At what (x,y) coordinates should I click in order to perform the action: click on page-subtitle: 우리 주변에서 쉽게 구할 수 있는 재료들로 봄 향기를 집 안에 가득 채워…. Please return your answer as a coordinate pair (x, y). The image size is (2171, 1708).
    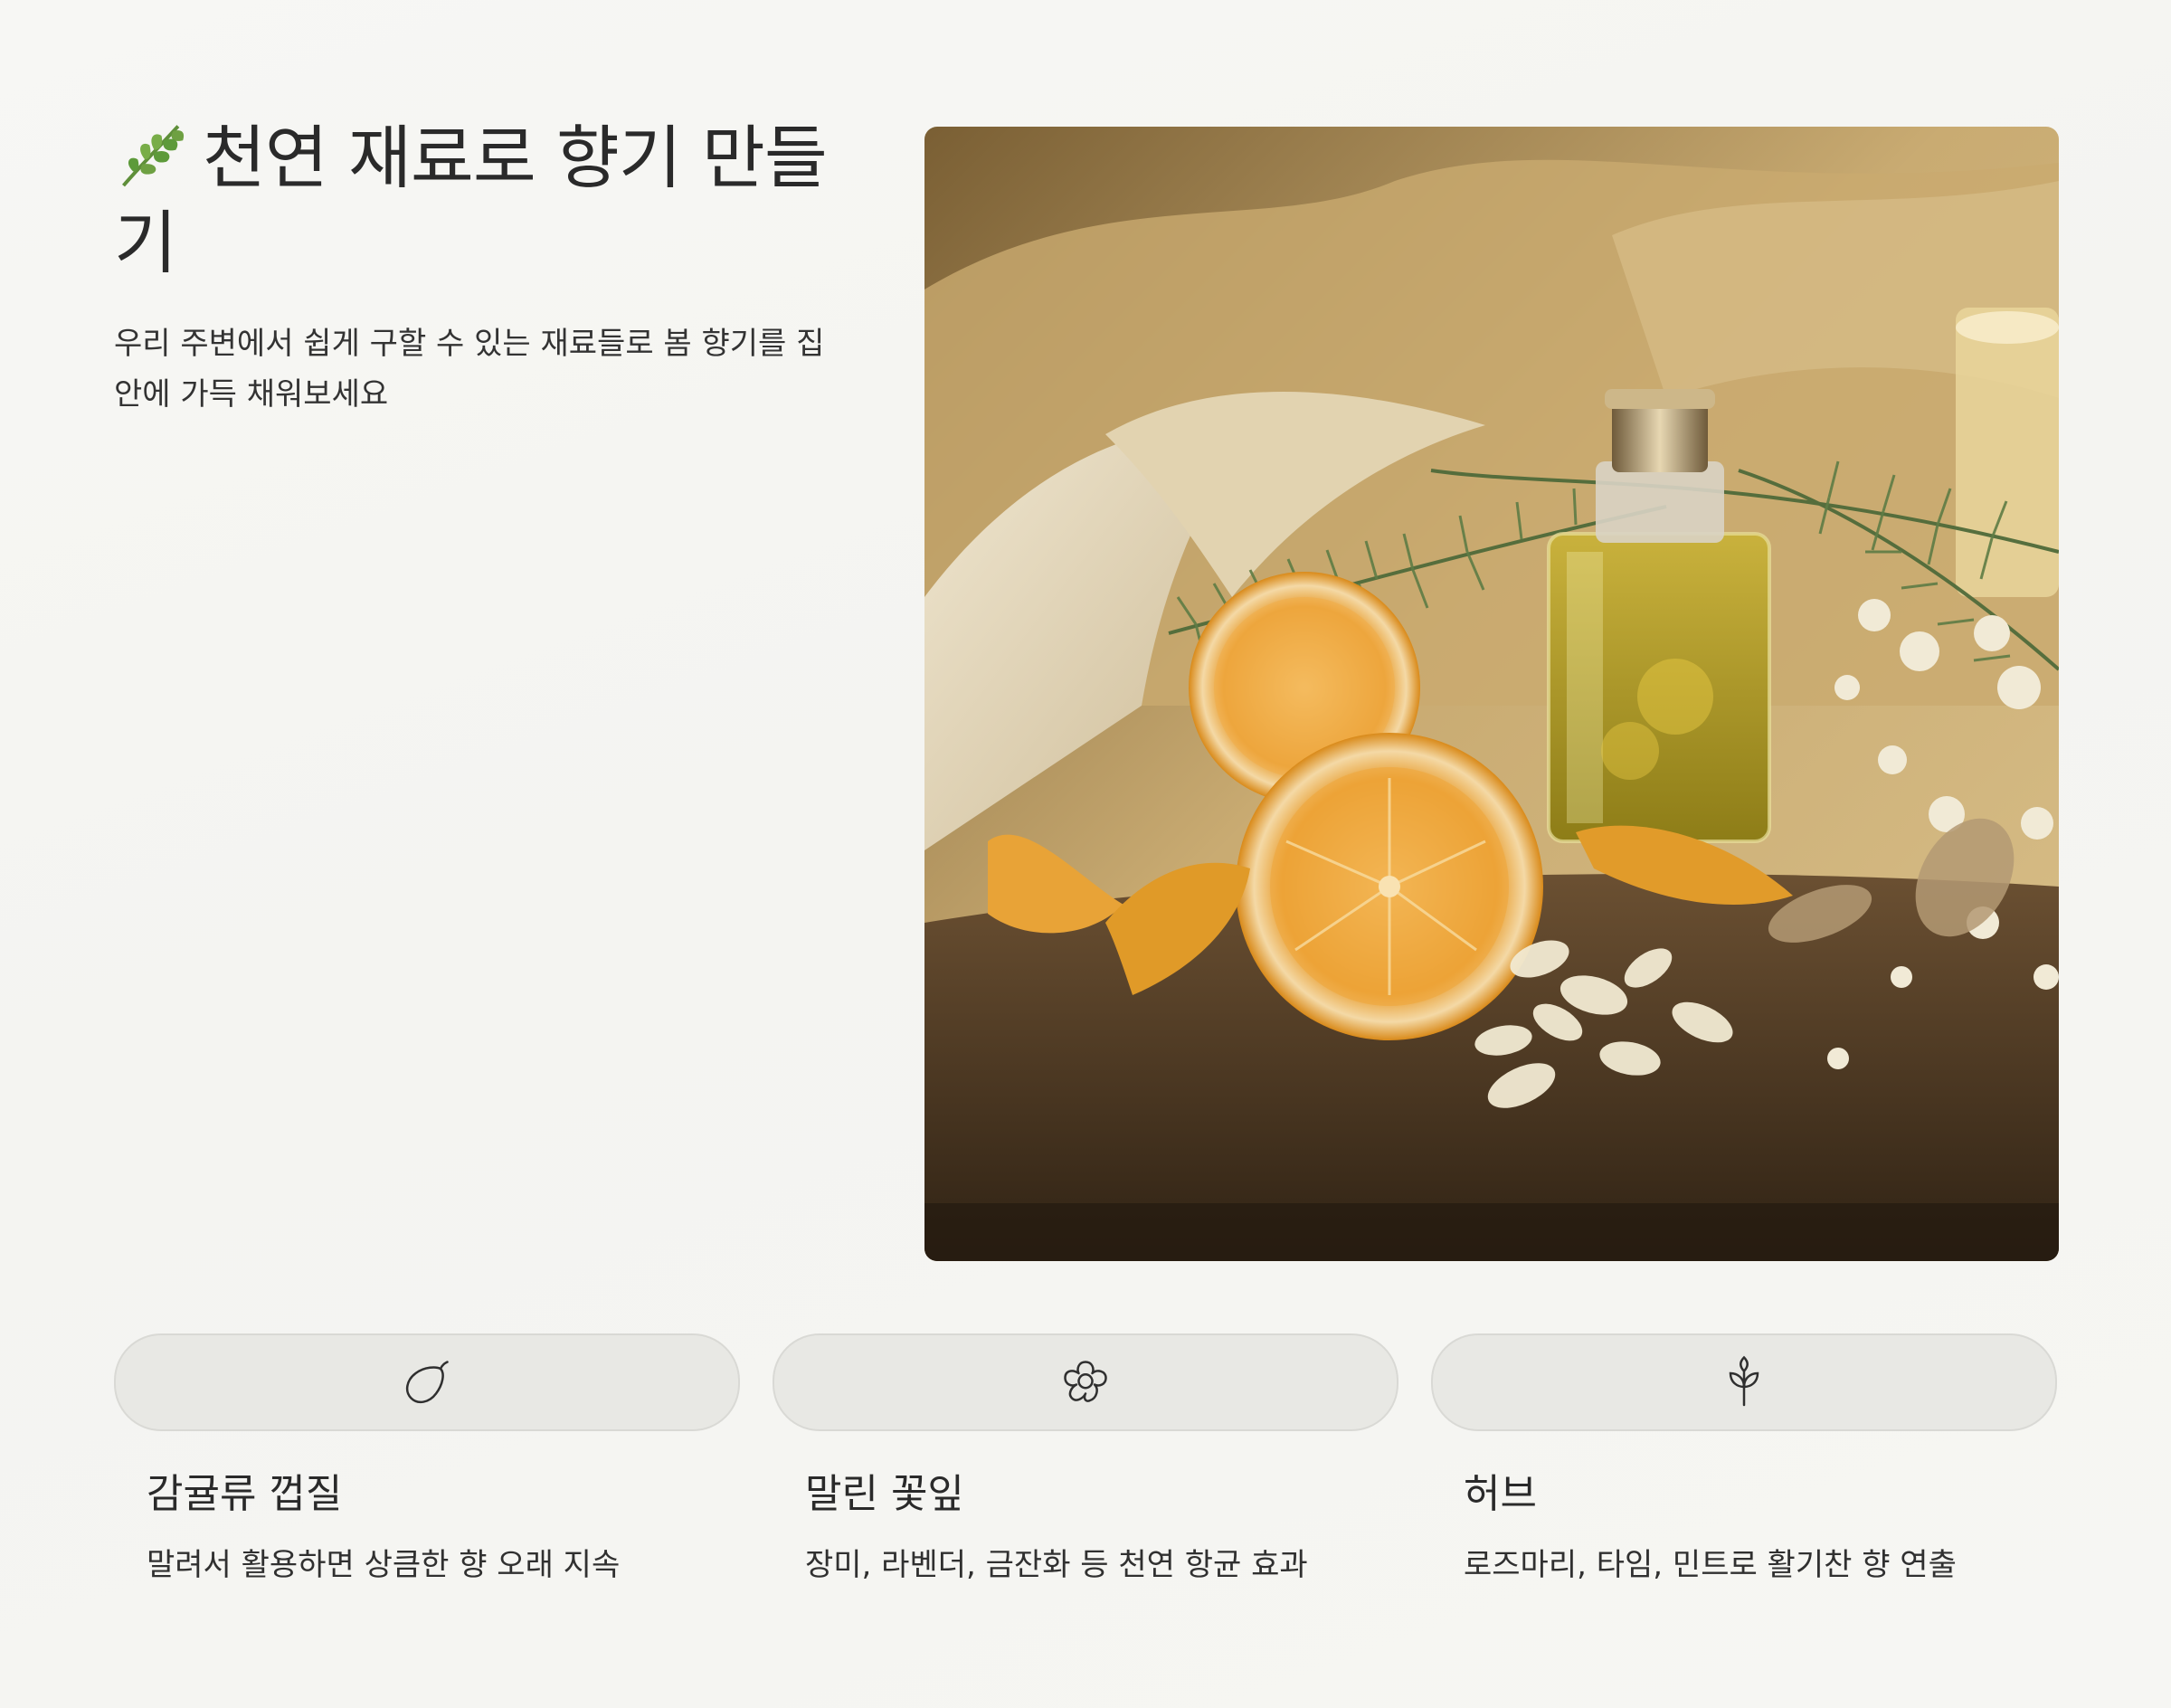
    Looking at the image, I should click on (469, 369).